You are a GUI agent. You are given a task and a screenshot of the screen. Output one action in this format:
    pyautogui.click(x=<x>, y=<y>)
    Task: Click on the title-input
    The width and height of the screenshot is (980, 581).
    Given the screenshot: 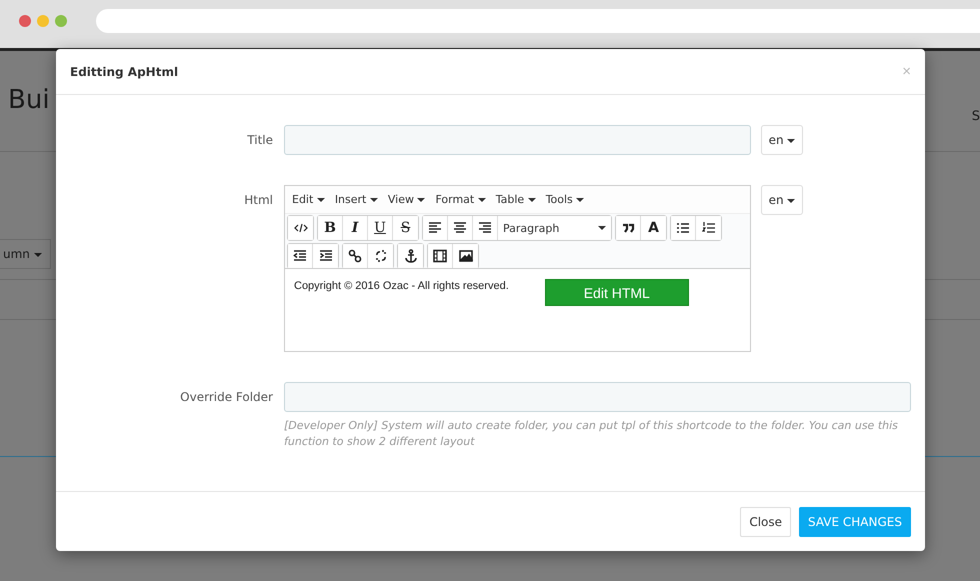 What is the action you would take?
    pyautogui.click(x=517, y=140)
    